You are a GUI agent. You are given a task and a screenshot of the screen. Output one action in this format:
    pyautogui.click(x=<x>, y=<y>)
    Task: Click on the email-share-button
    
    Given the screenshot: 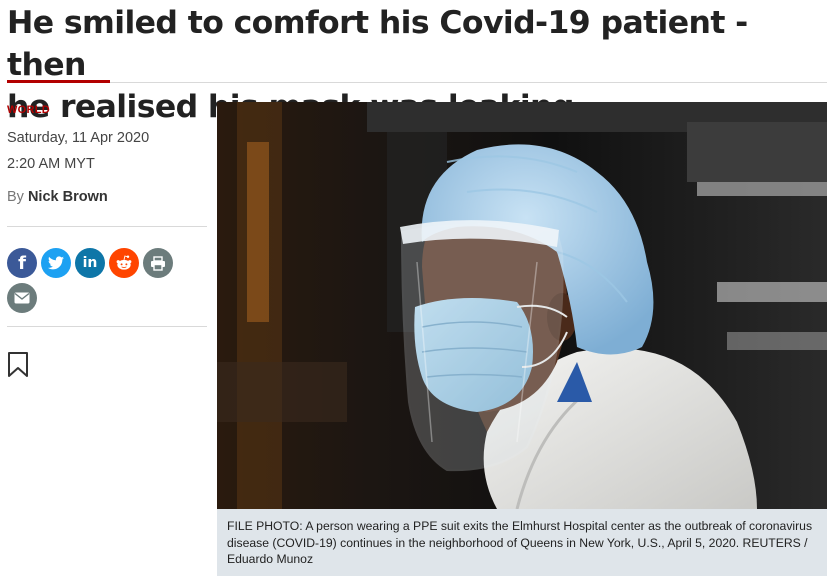 What is the action you would take?
    pyautogui.click(x=22, y=298)
    